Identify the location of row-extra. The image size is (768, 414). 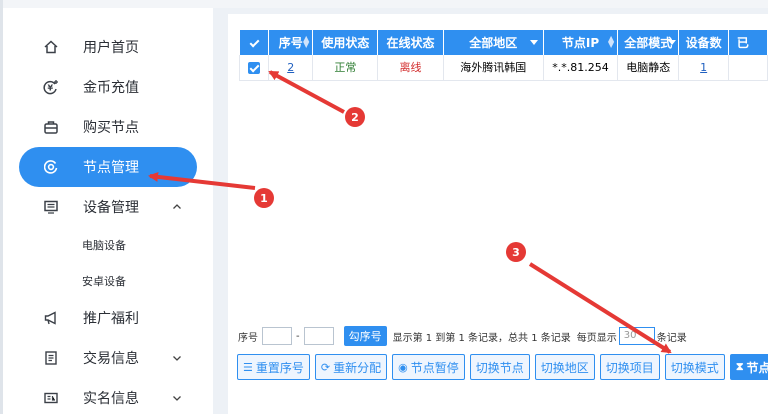
(747, 68).